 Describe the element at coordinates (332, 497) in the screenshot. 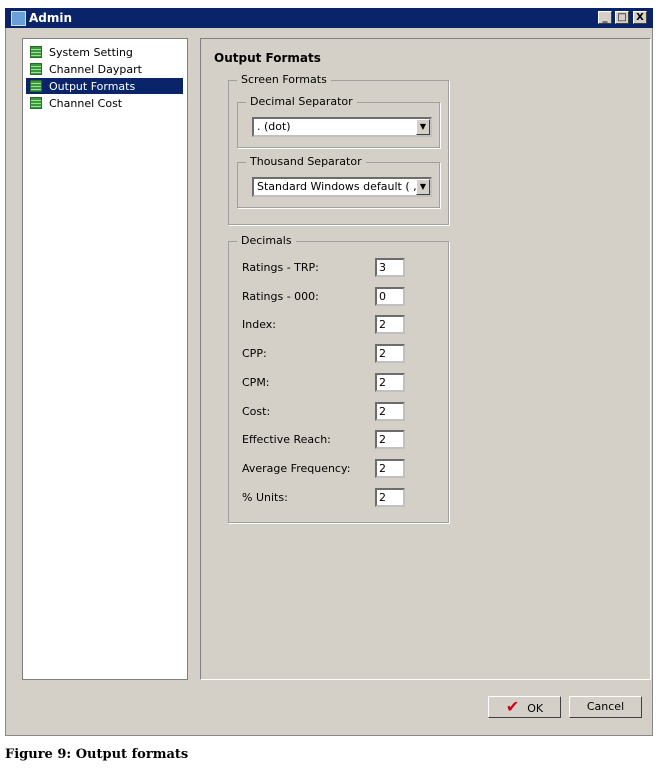

I see `decimal-row: % Units: 2` at that location.